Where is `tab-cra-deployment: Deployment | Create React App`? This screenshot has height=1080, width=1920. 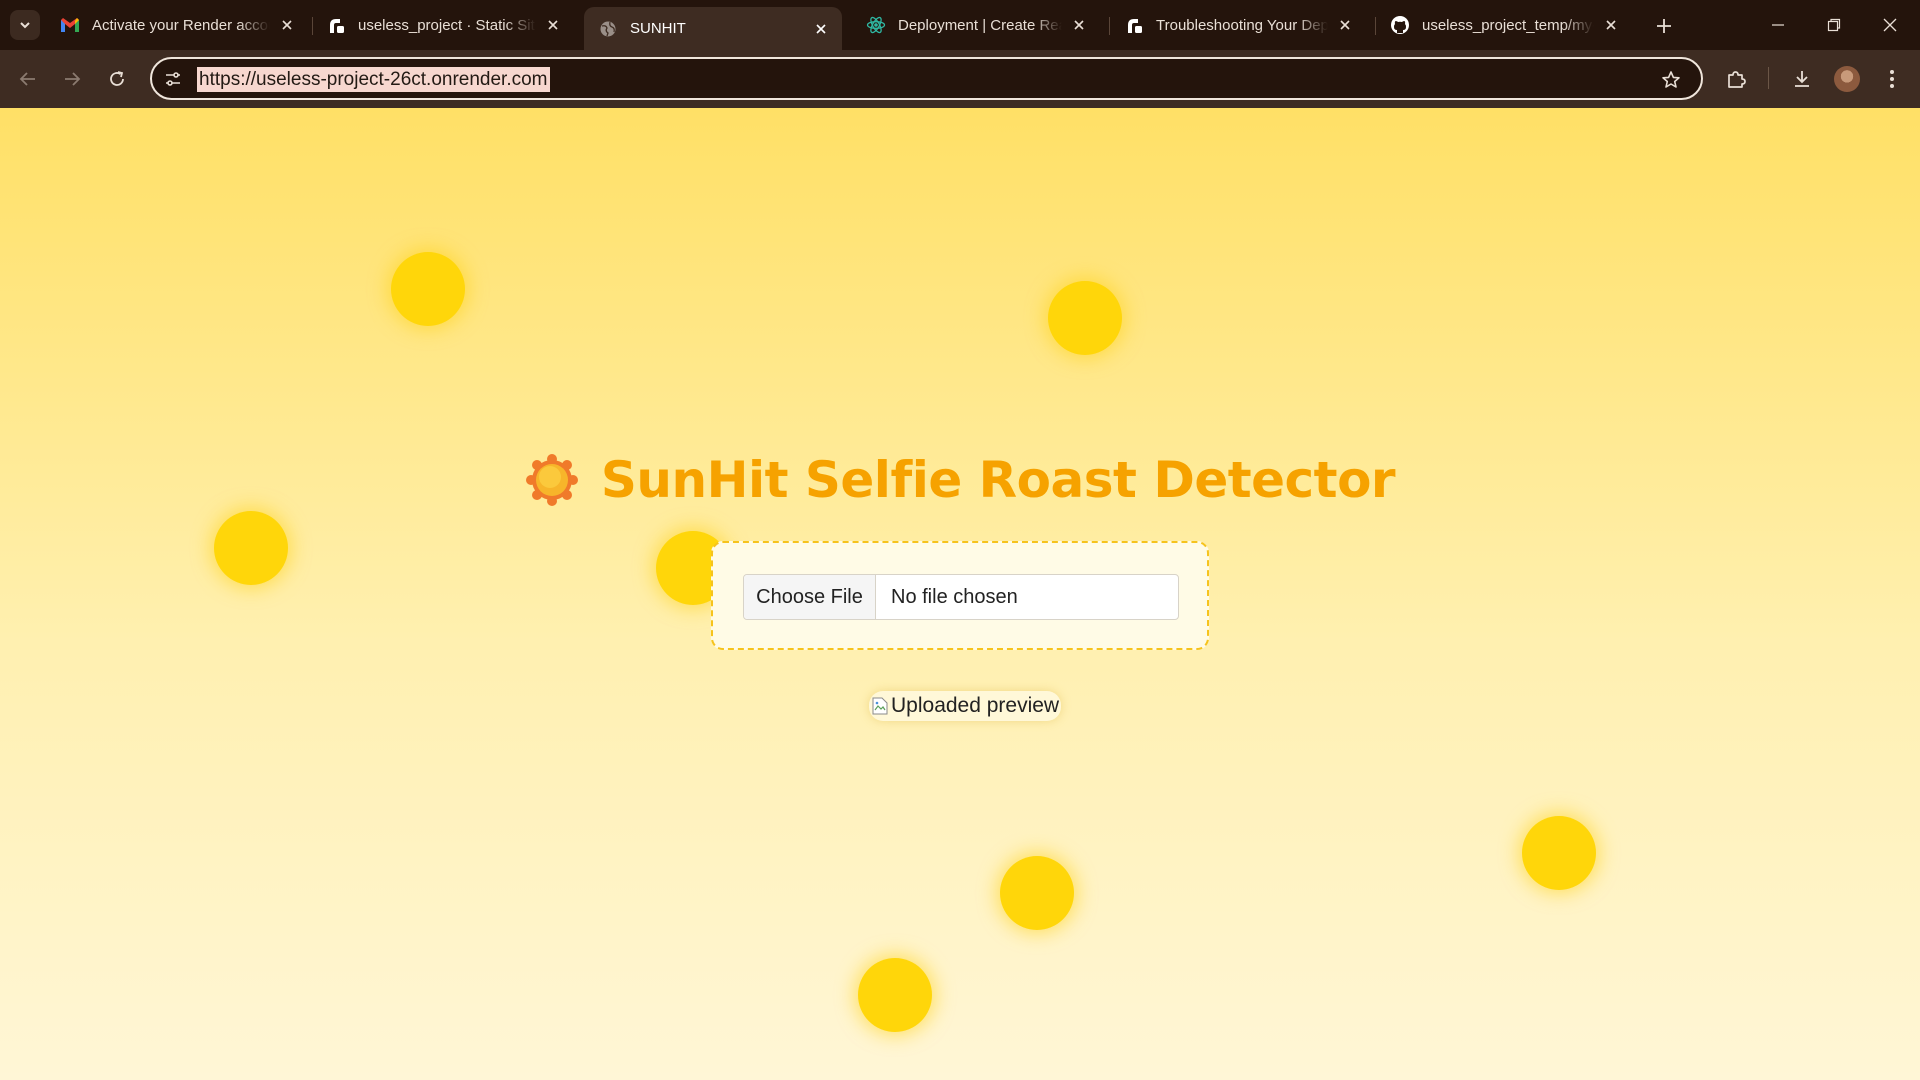 tab-cra-deployment: Deployment | Create React App is located at coordinates (976, 25).